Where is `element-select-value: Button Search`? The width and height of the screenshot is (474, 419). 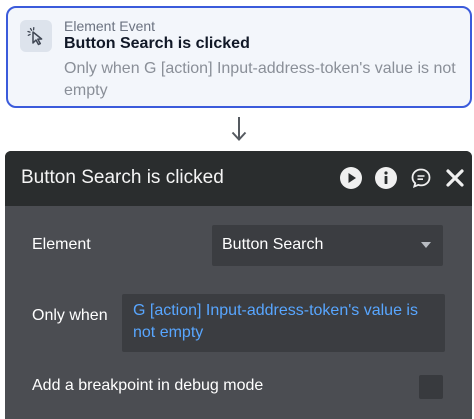
element-select-value: Button Search is located at coordinates (273, 244).